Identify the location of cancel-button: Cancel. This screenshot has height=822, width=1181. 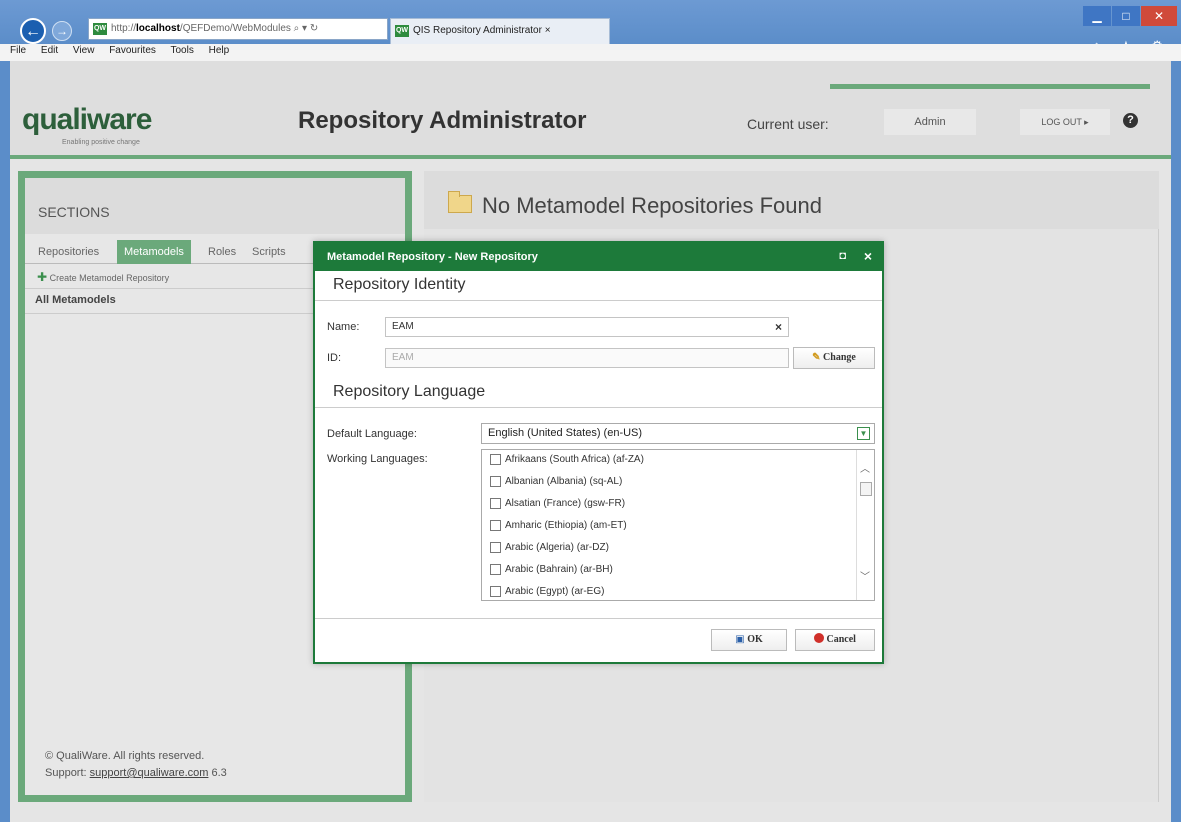
(835, 640).